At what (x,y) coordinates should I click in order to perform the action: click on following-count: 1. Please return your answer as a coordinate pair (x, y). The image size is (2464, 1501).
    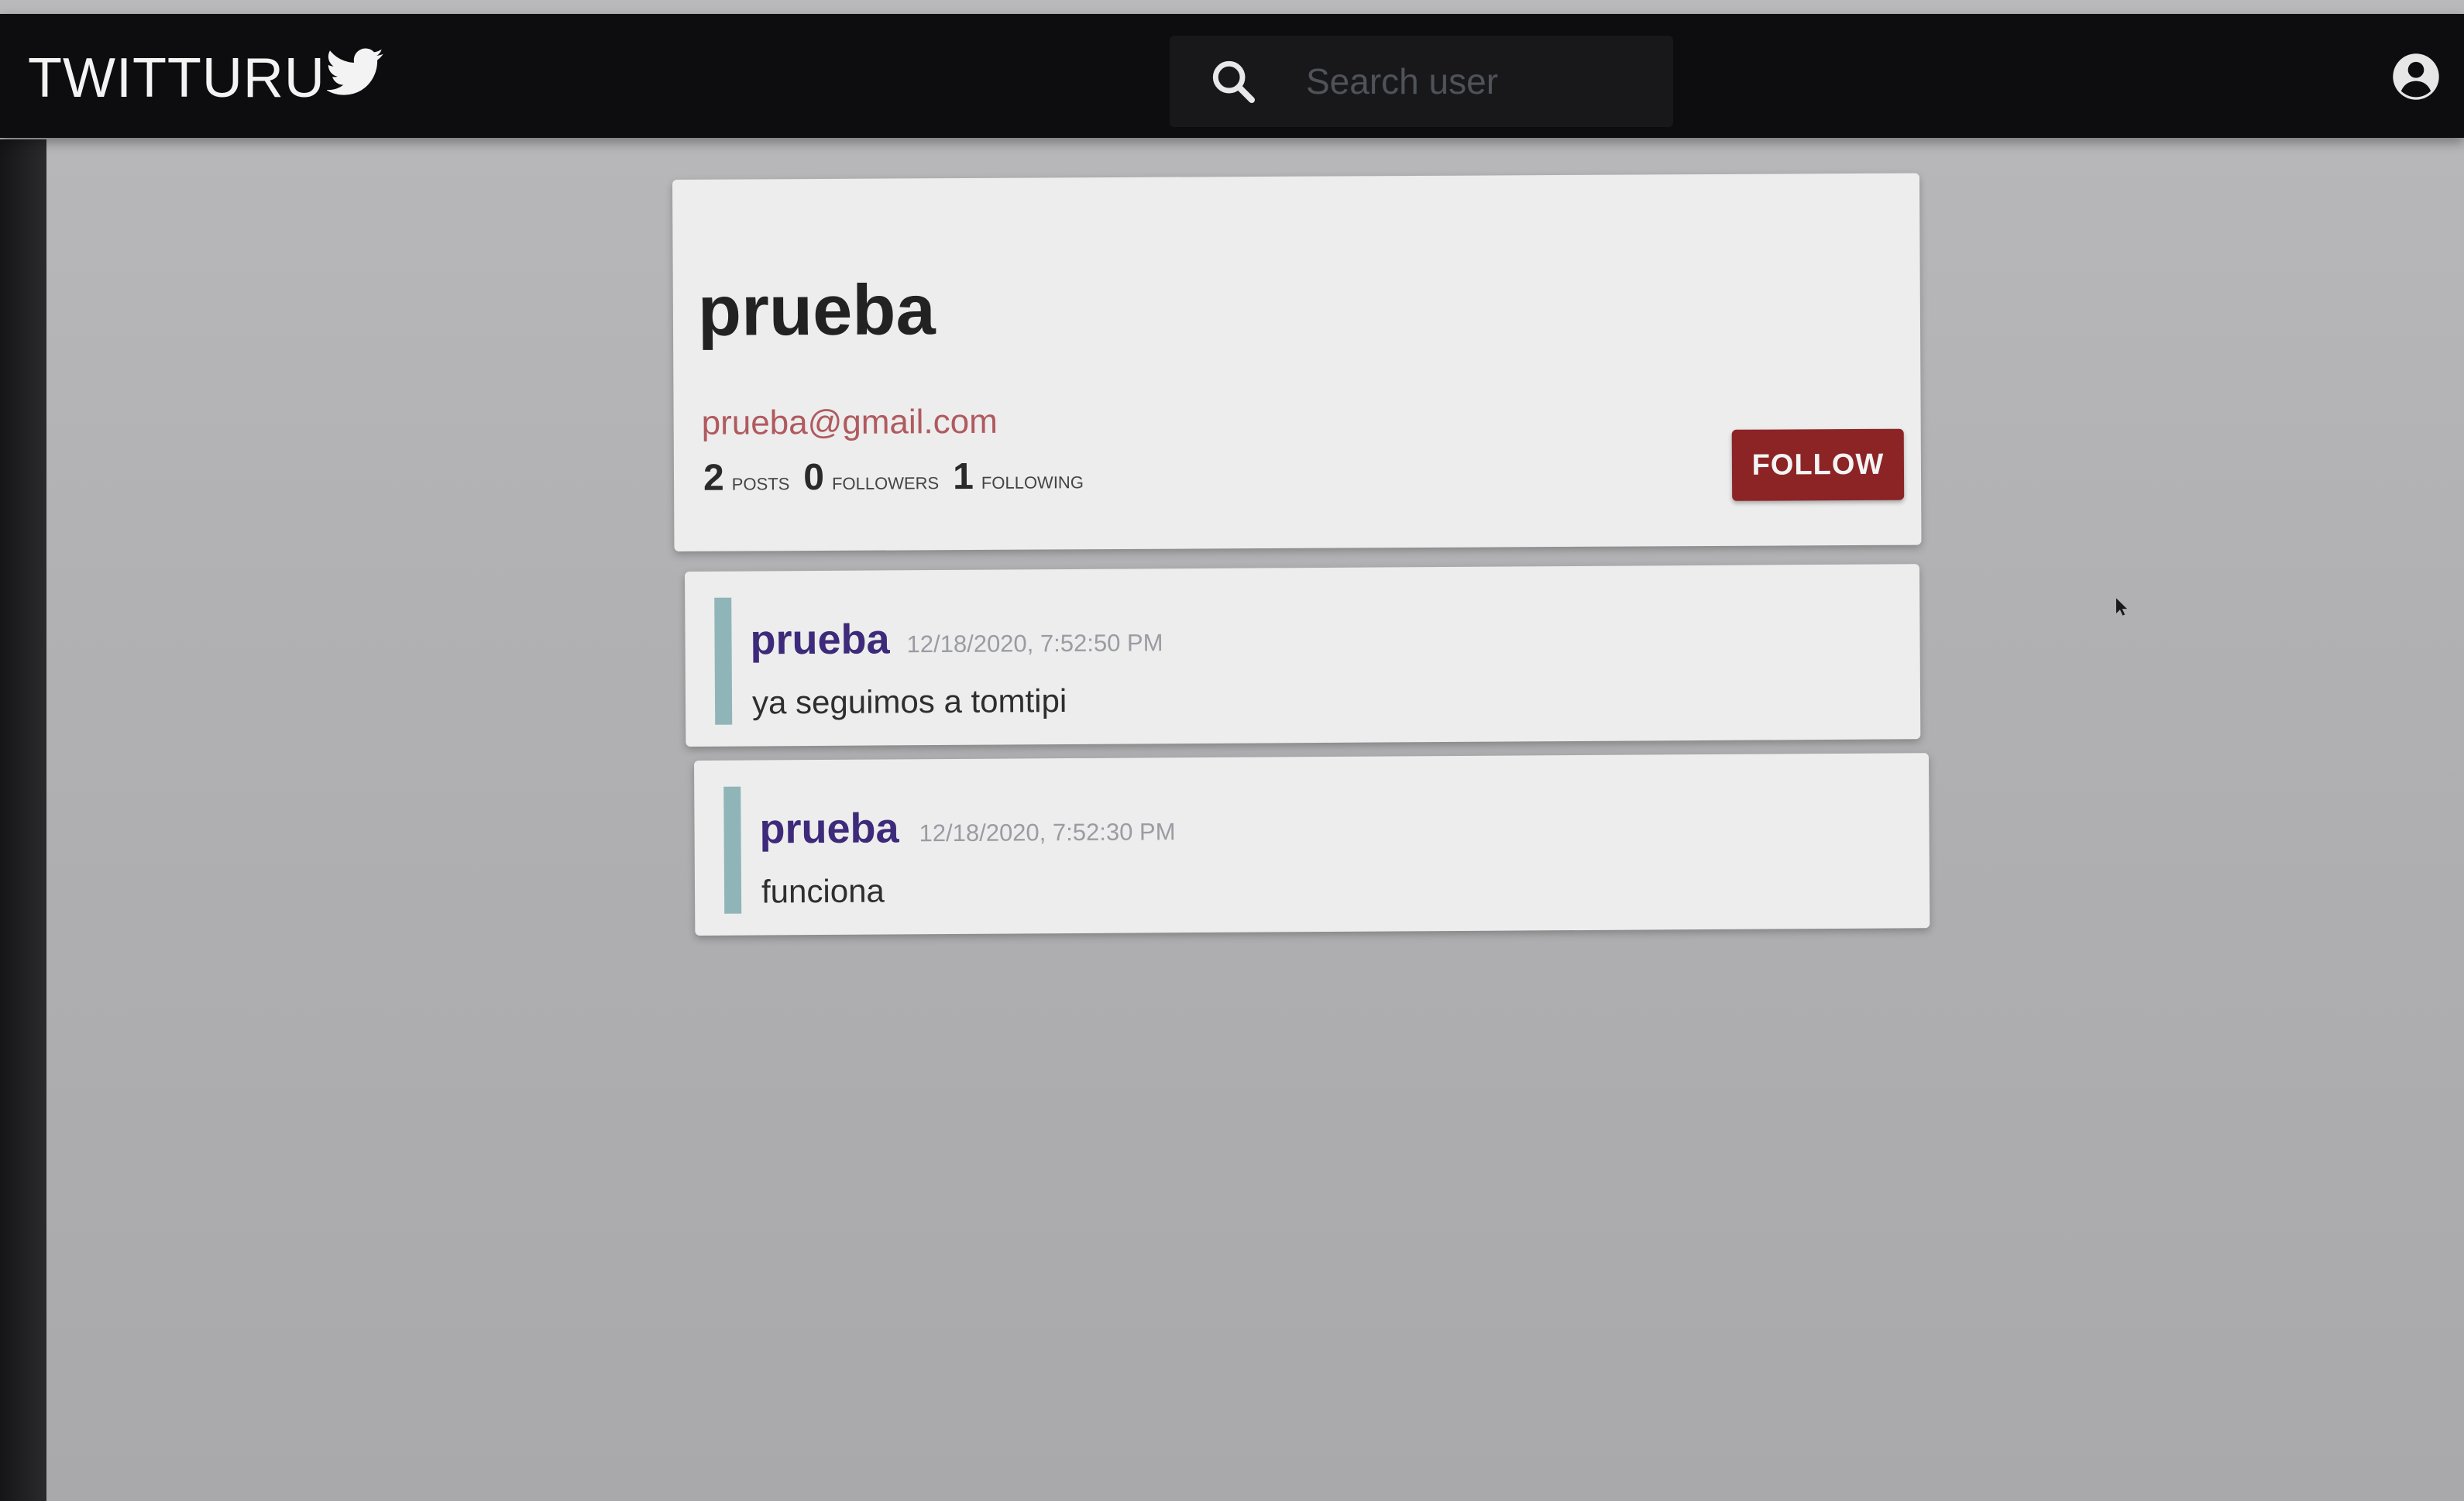
    Looking at the image, I should click on (963, 477).